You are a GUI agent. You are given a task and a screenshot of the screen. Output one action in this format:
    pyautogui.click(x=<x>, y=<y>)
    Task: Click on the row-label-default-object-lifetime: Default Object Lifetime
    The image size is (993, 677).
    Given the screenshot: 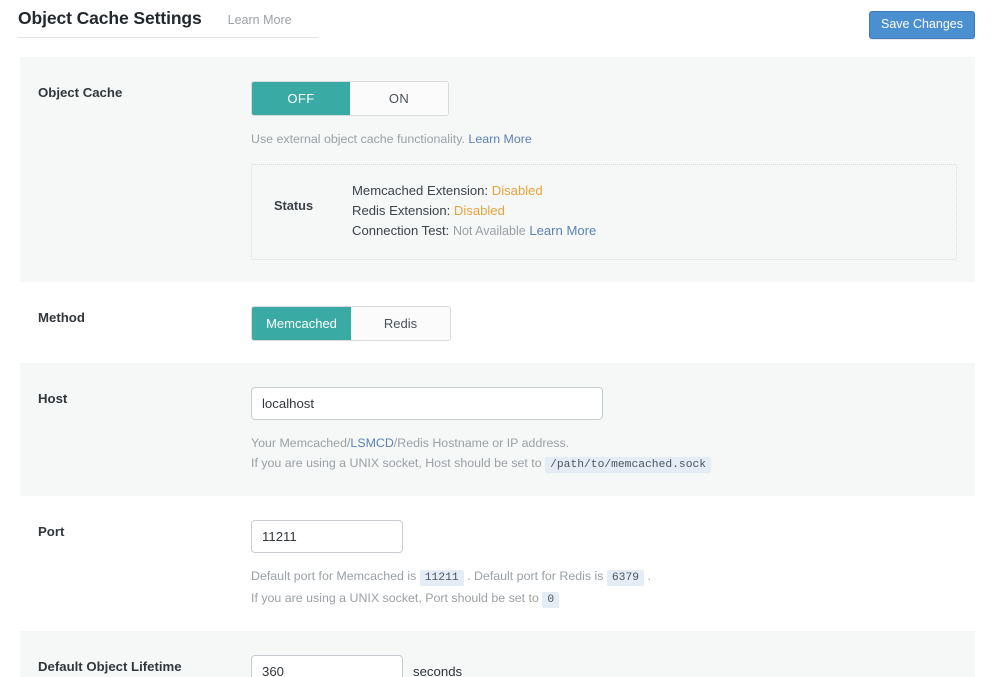 What is the action you would take?
    pyautogui.click(x=110, y=666)
    